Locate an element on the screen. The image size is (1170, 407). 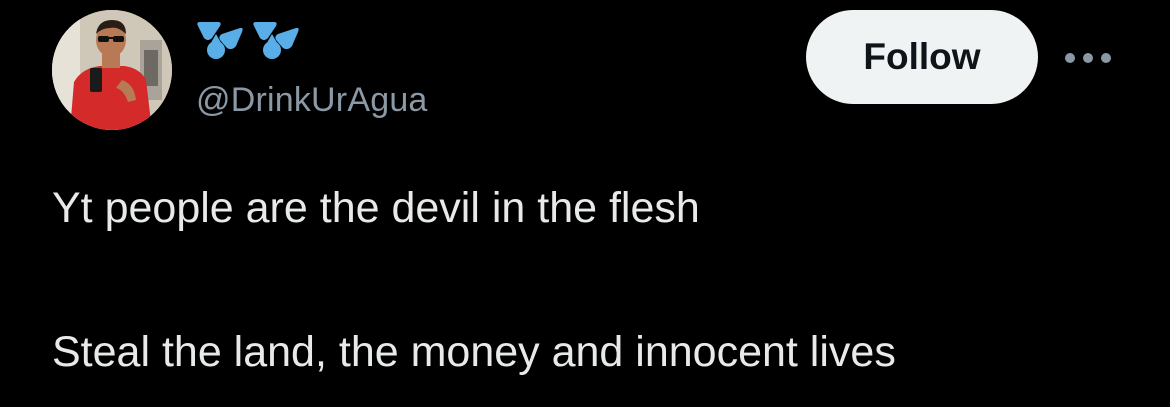
more-horizontal-icon is located at coordinates (1088, 58).